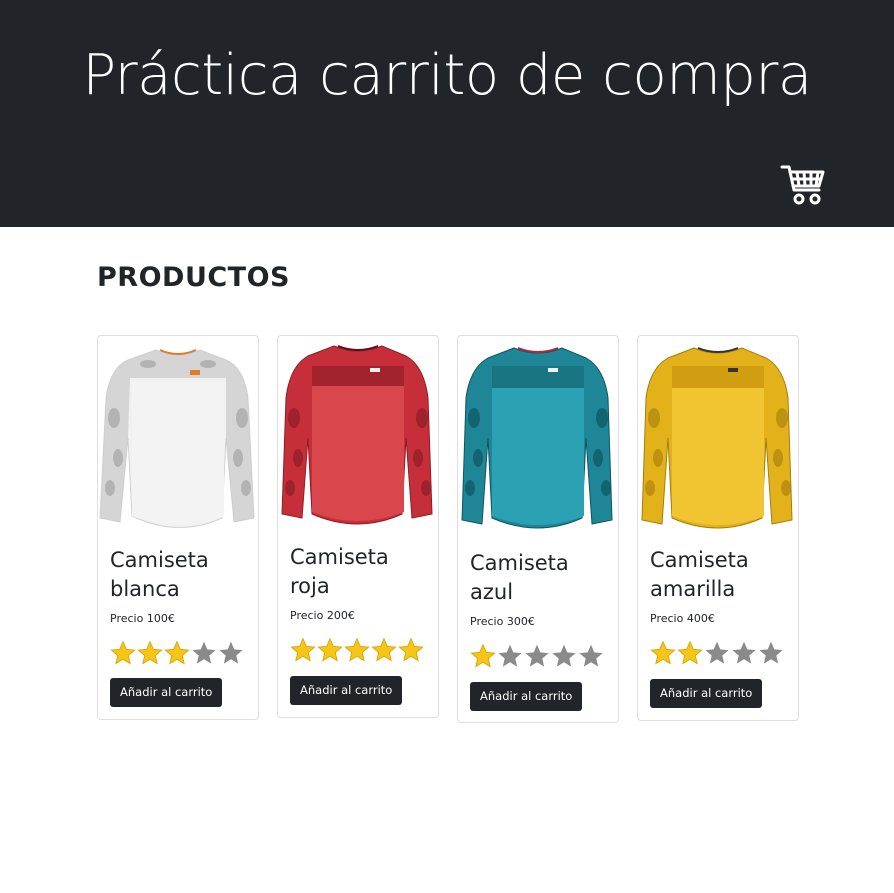 Image resolution: width=894 pixels, height=893 pixels. What do you see at coordinates (357, 435) in the screenshot?
I see `shirt-red-image` at bounding box center [357, 435].